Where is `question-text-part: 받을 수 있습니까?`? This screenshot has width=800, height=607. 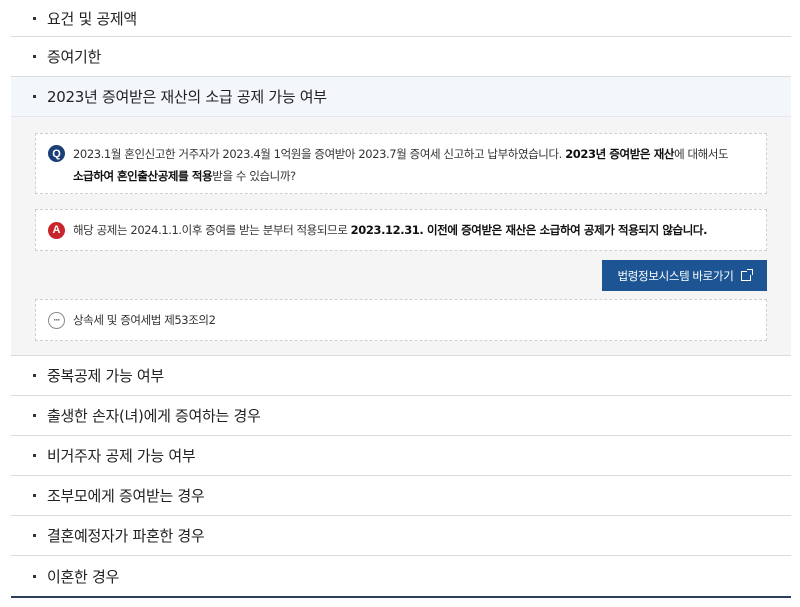
question-text-part: 받을 수 있습니까? is located at coordinates (254, 176).